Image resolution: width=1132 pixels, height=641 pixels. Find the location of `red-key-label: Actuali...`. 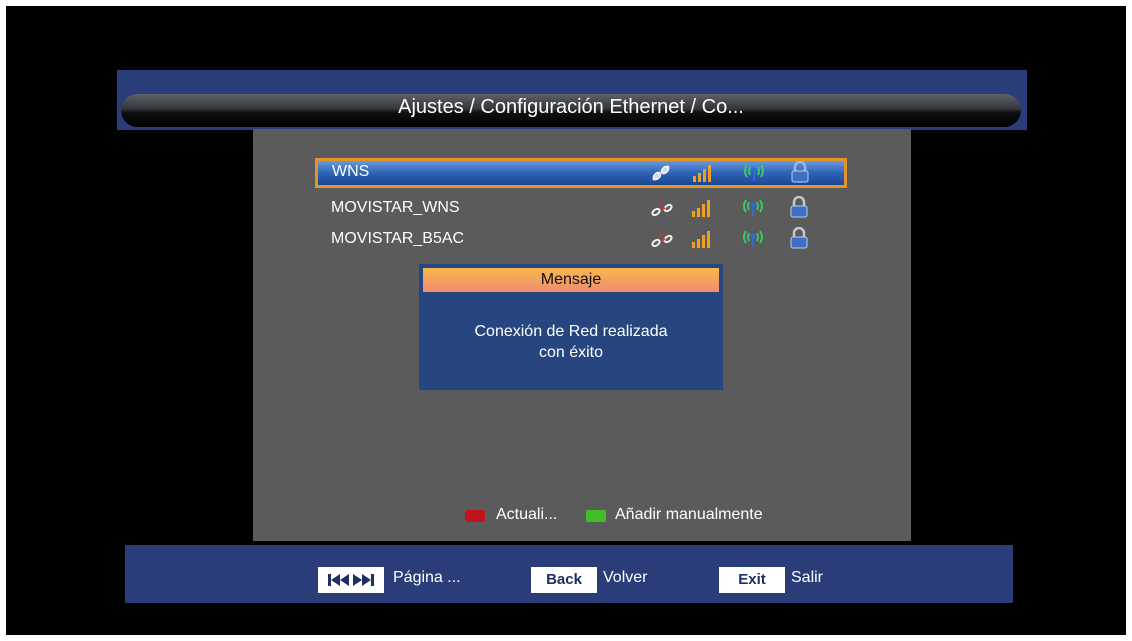

red-key-label: Actuali... is located at coordinates (526, 515).